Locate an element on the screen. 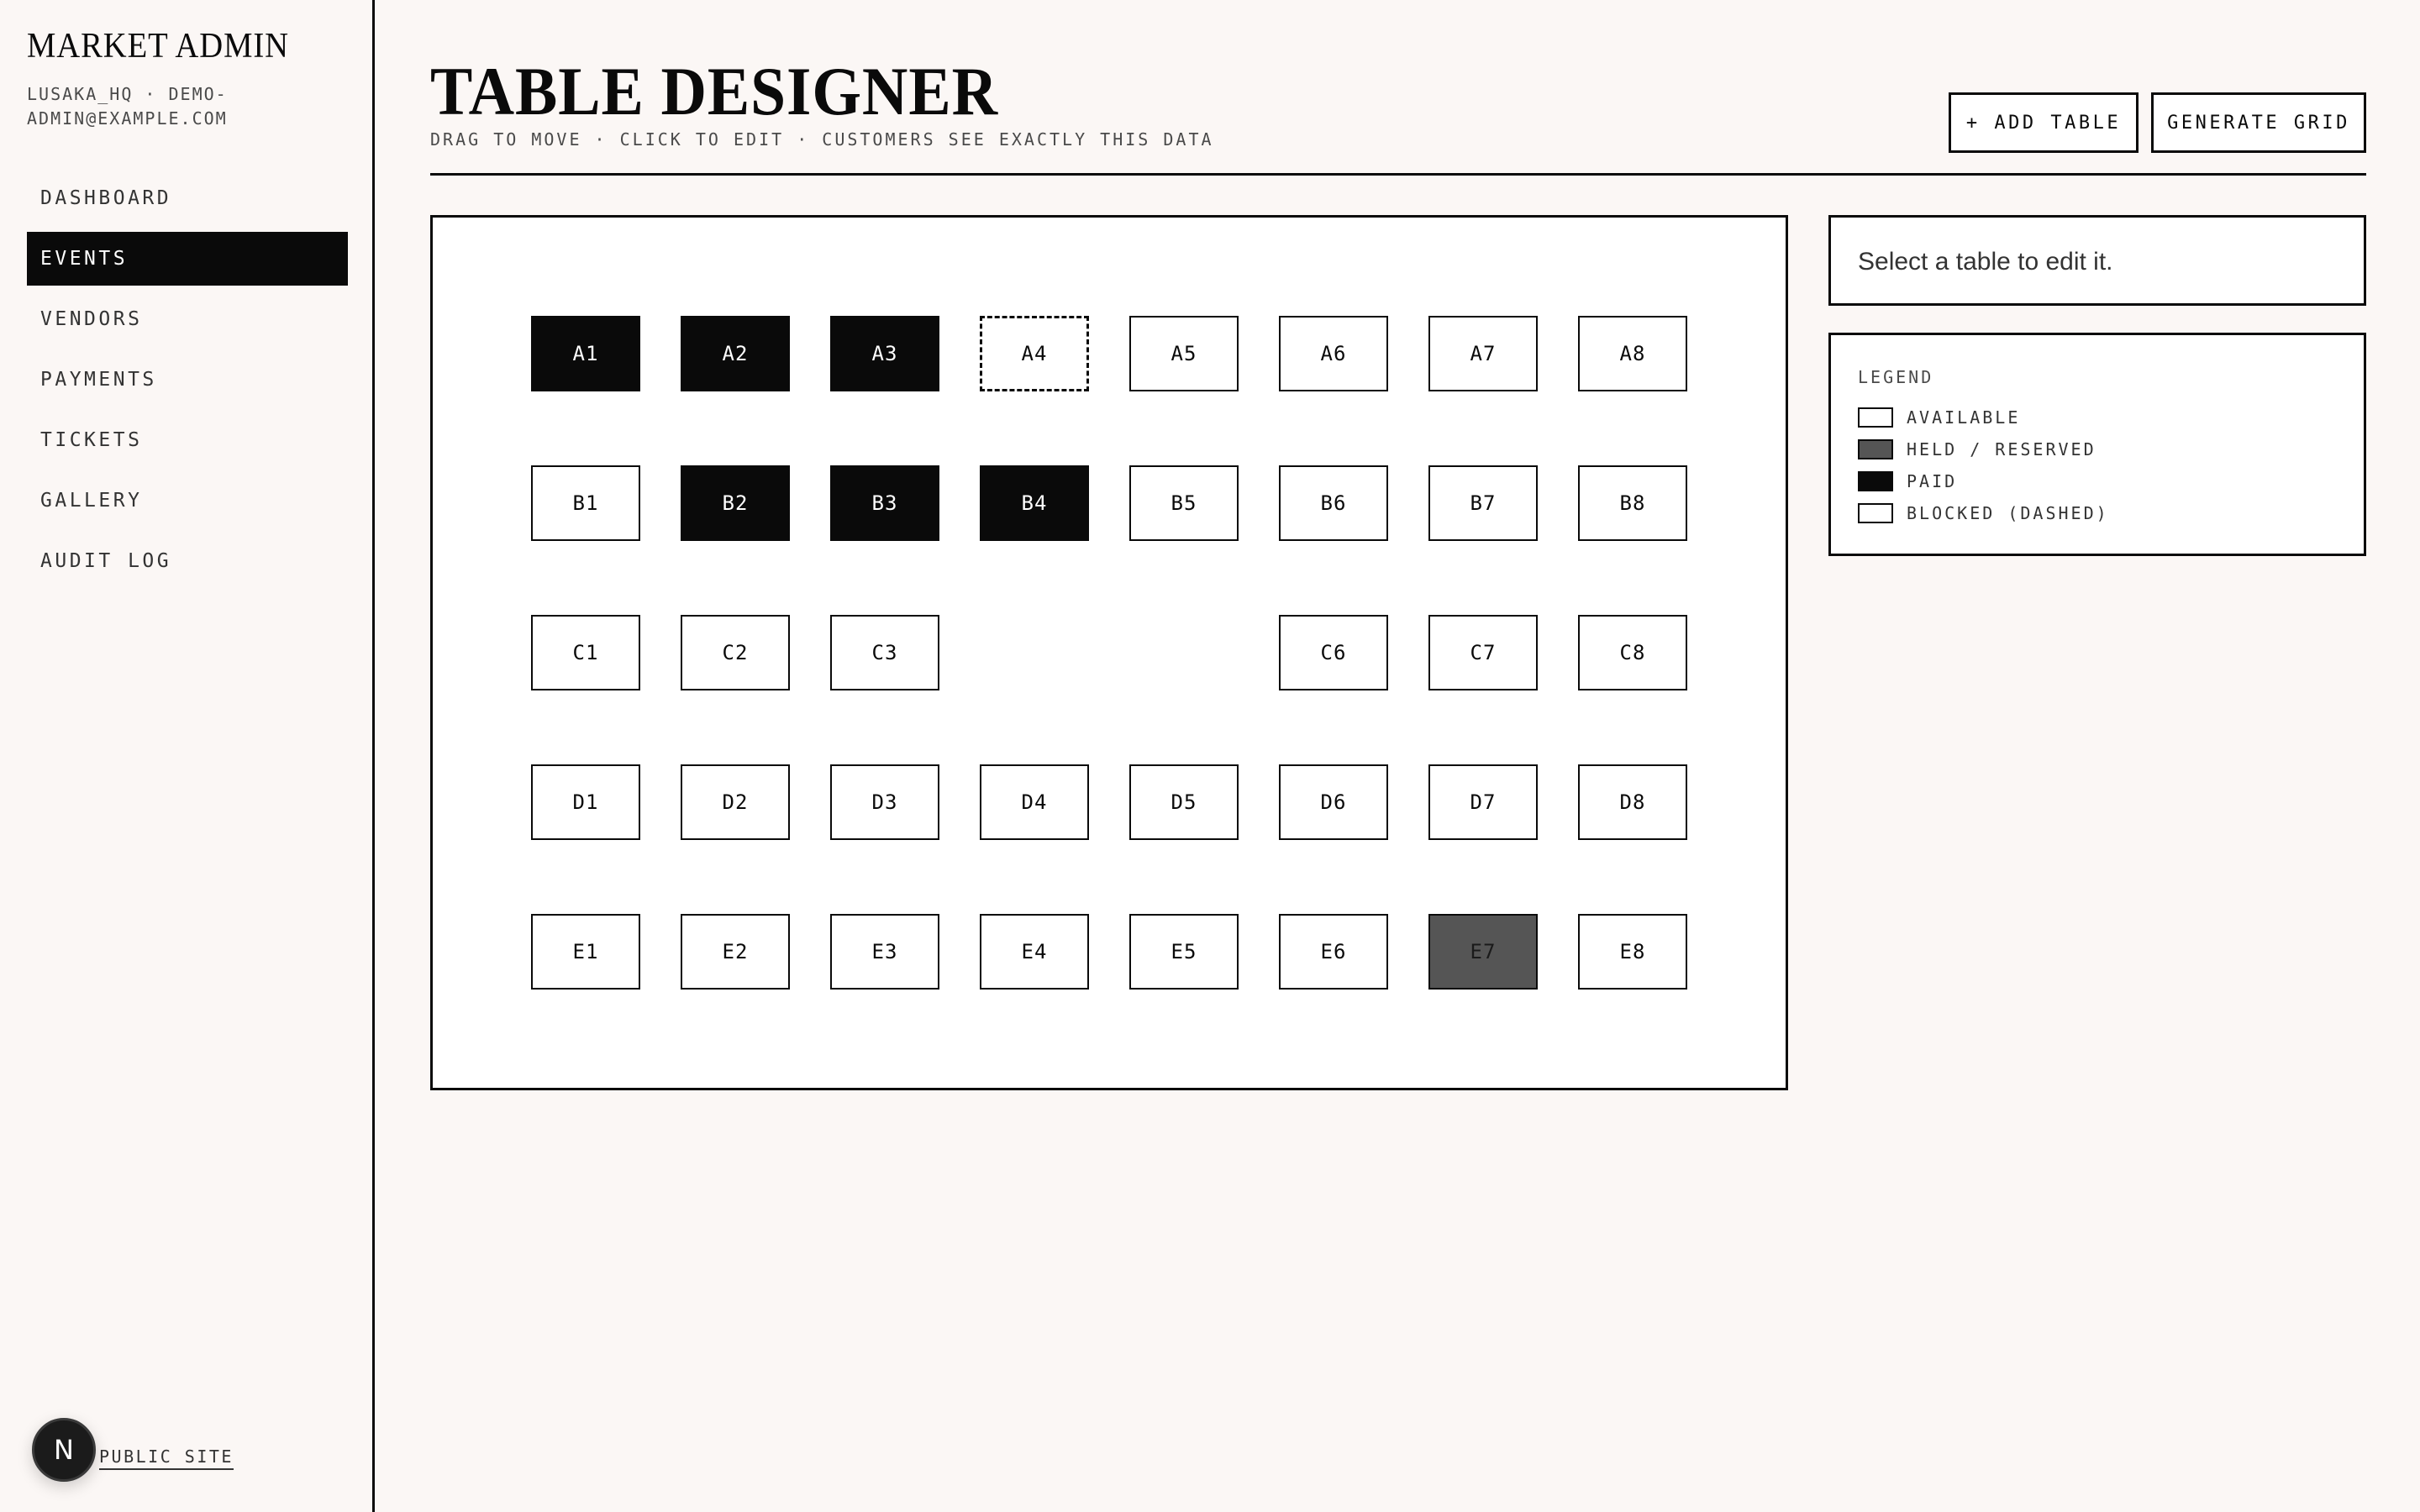 This screenshot has height=1512, width=2420. table-b7: B7 is located at coordinates (1483, 503).